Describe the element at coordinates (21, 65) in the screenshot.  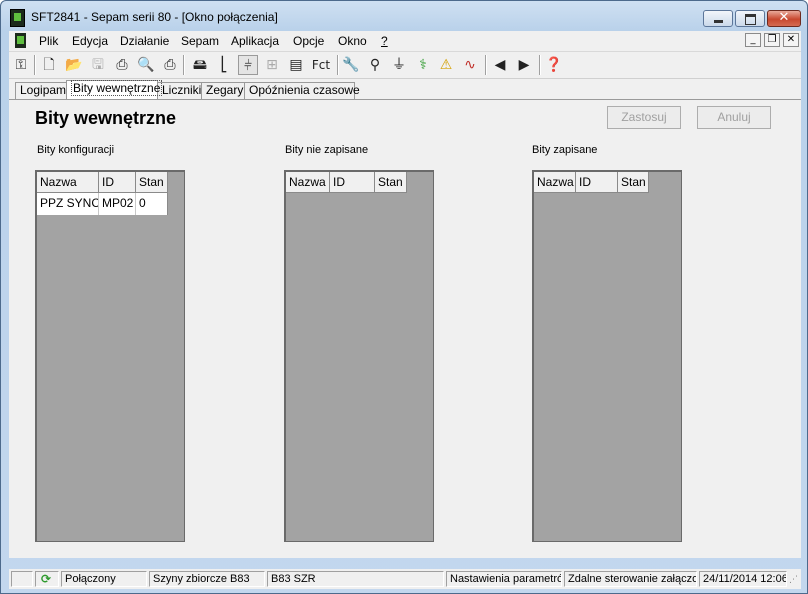
I see `key-icon: ⚿` at that location.